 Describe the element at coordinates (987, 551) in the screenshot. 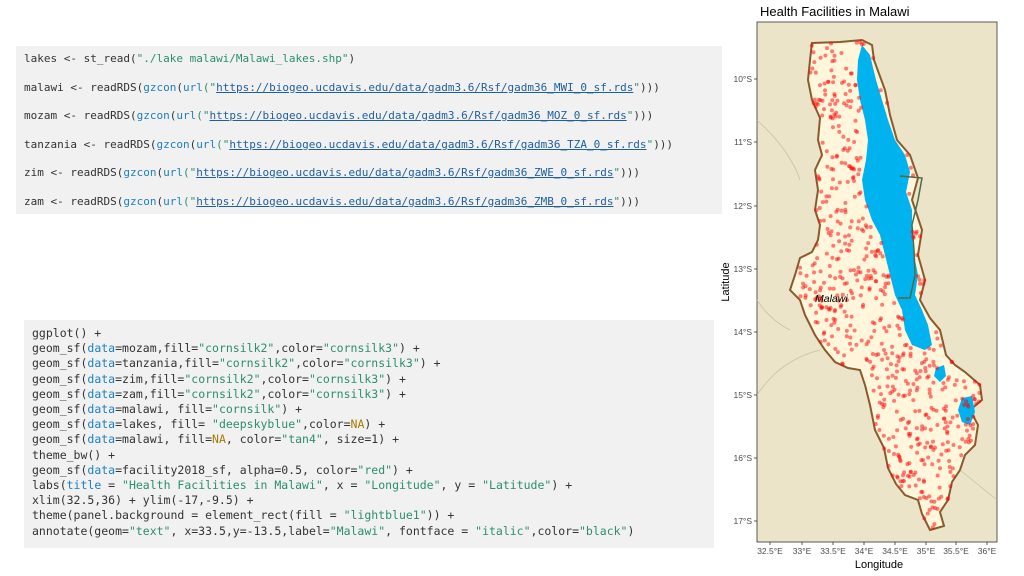

I see `x-tick-label: 36°E` at that location.